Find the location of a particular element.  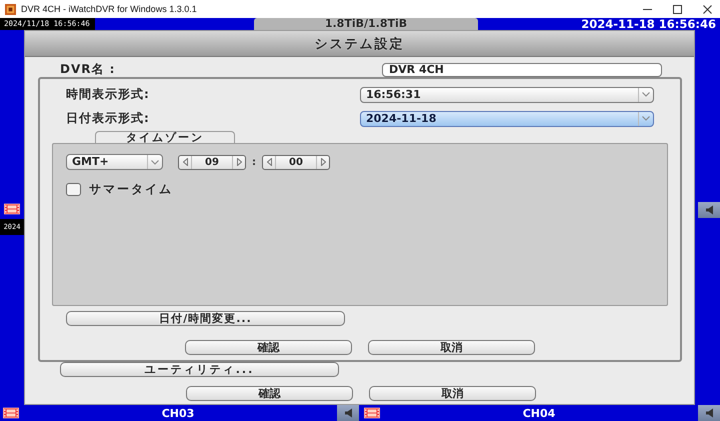

hour-spinner: 09 is located at coordinates (212, 162).